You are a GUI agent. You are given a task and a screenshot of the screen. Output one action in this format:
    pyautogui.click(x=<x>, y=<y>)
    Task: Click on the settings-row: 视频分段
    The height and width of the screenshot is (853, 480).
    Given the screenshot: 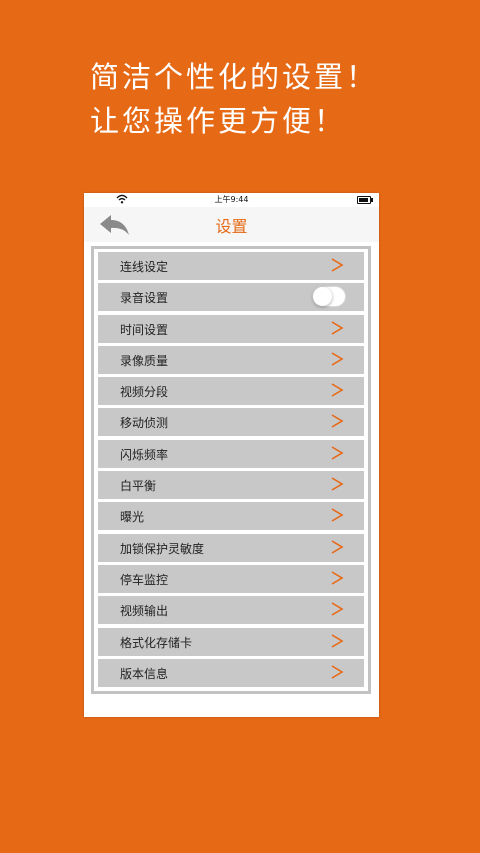 What is the action you would take?
    pyautogui.click(x=231, y=391)
    